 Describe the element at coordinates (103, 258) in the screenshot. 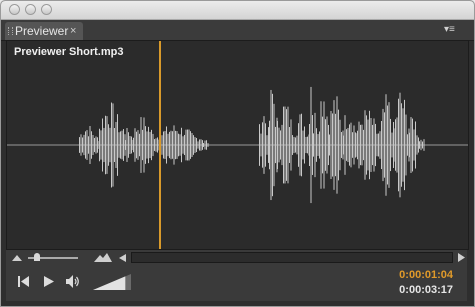

I see `zoom-in-mountain-icon` at that location.